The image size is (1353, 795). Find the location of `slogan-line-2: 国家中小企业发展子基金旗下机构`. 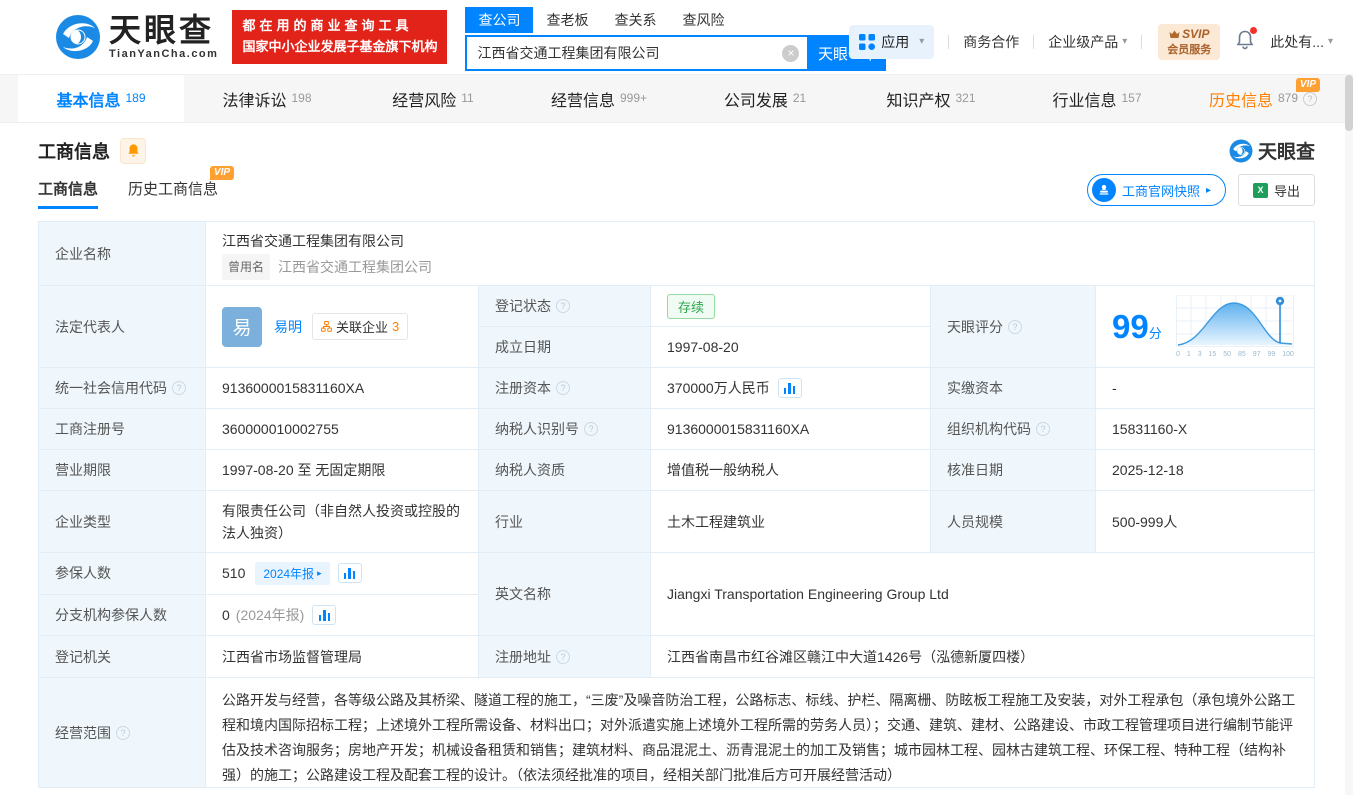

slogan-line-2: 国家中小企业发展子基金旗下机构 is located at coordinates (340, 46).